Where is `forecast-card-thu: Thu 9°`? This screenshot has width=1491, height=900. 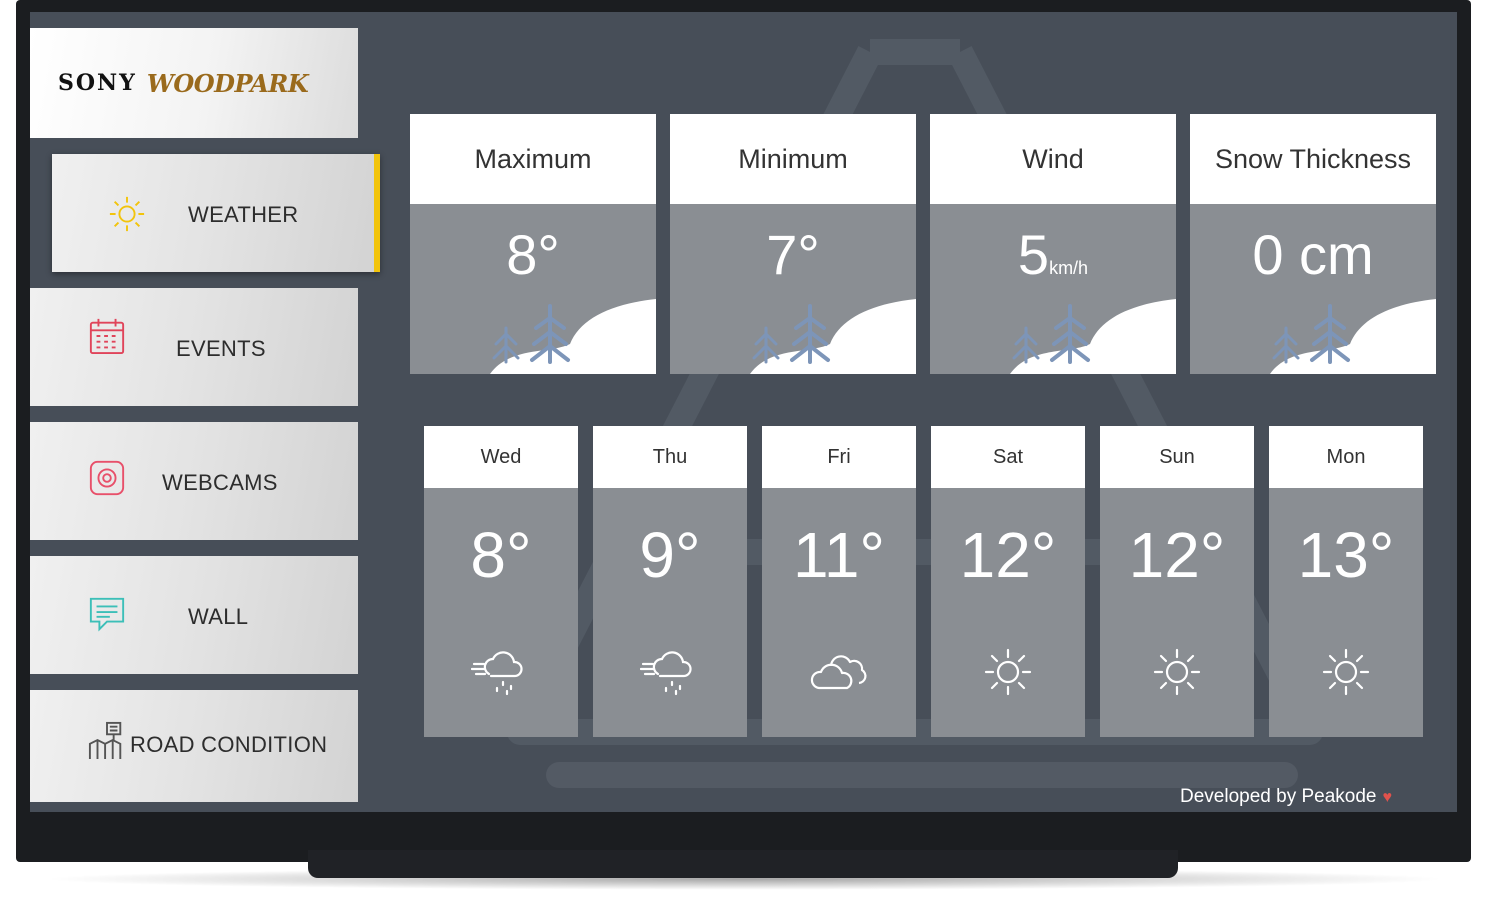
forecast-card-thu: Thu 9° is located at coordinates (670, 581).